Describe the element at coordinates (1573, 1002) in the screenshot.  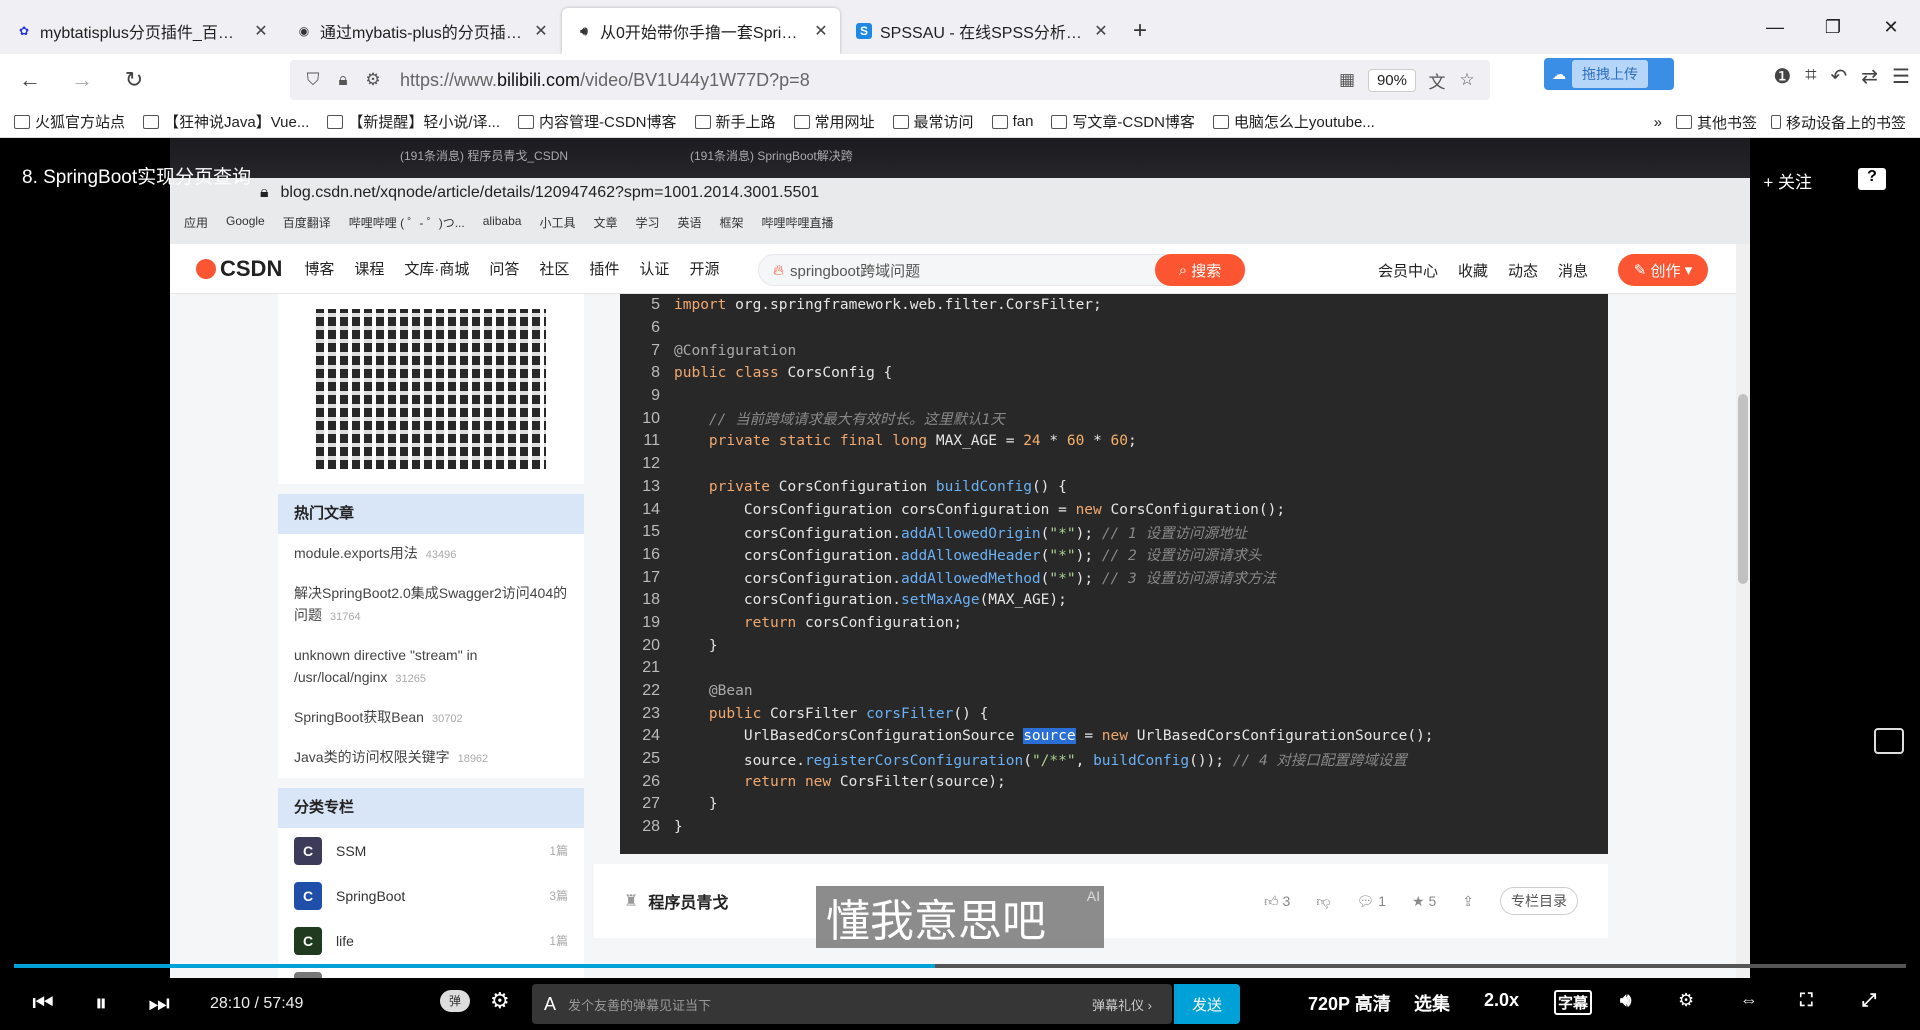
I see `captions-button: 字幕` at that location.